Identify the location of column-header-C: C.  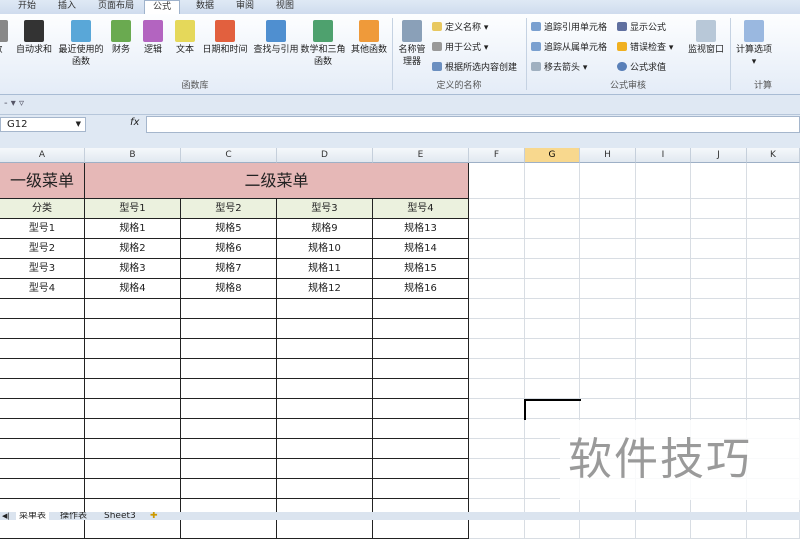
(229, 155).